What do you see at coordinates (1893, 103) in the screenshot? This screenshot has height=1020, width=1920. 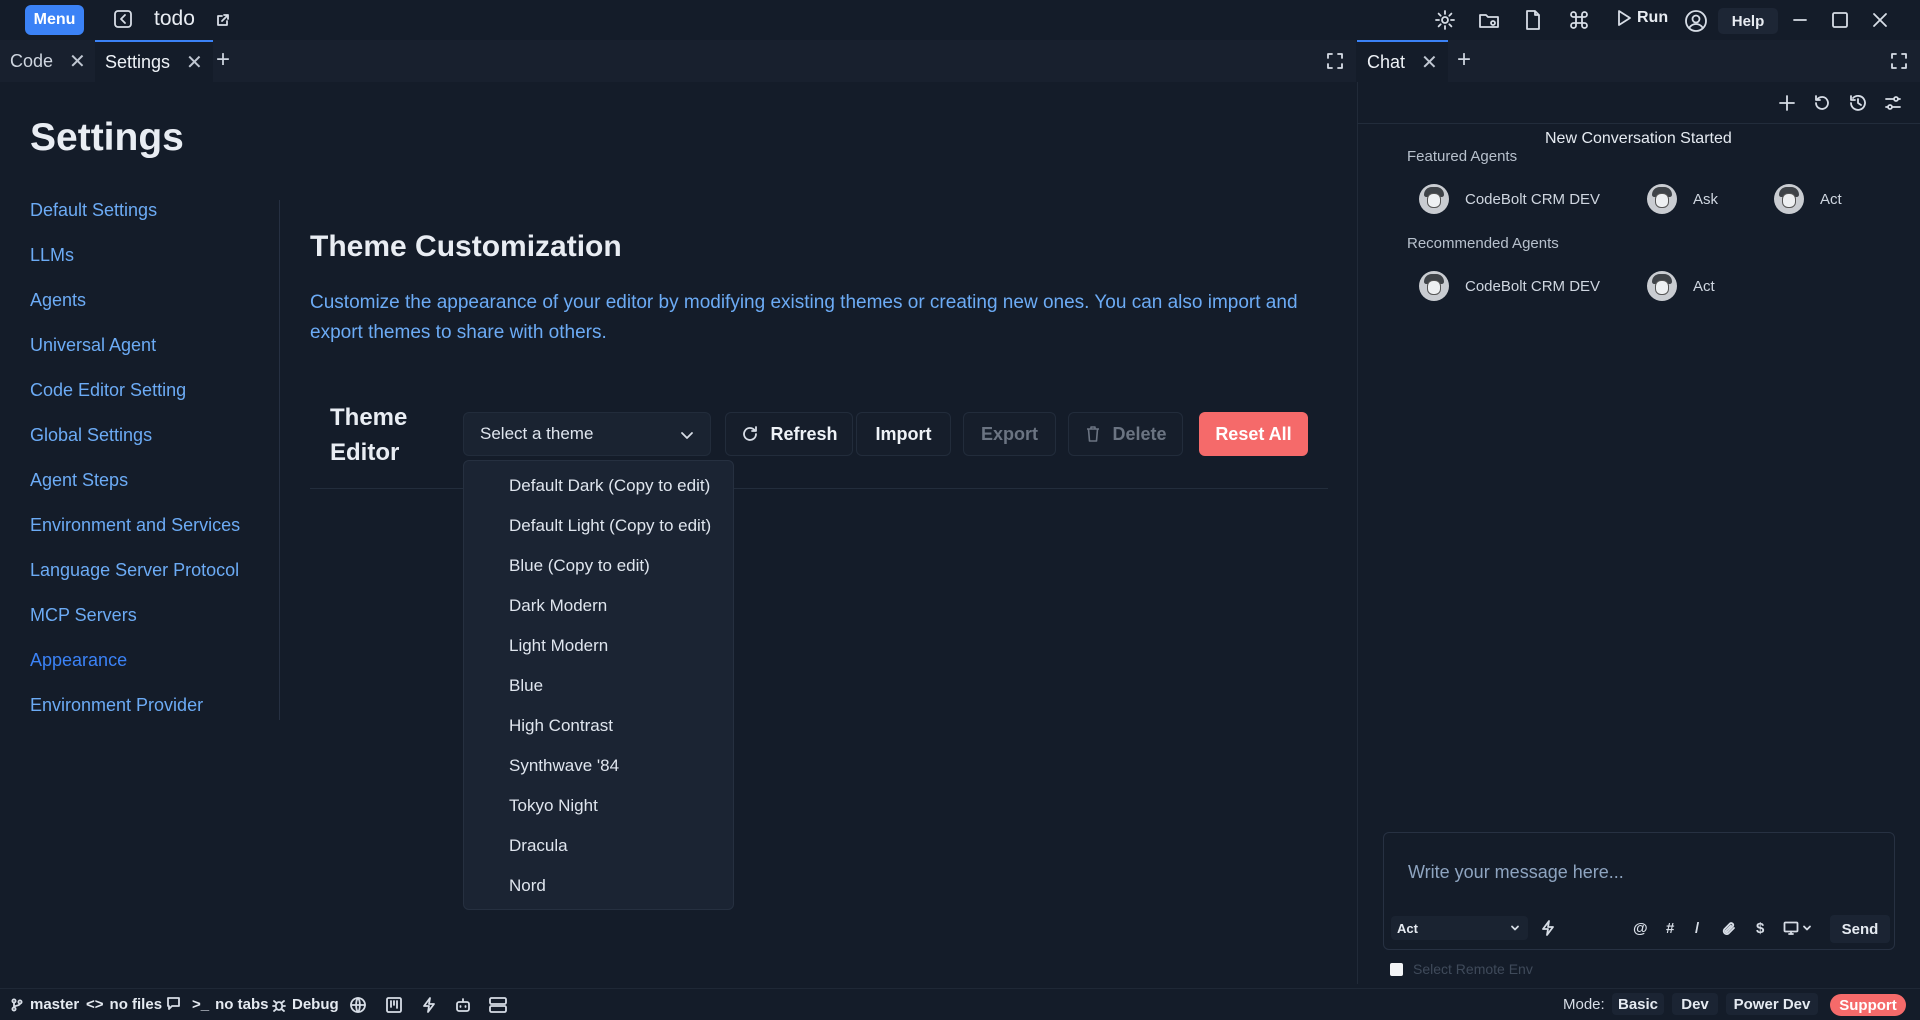 I see `filter-settings-icon` at bounding box center [1893, 103].